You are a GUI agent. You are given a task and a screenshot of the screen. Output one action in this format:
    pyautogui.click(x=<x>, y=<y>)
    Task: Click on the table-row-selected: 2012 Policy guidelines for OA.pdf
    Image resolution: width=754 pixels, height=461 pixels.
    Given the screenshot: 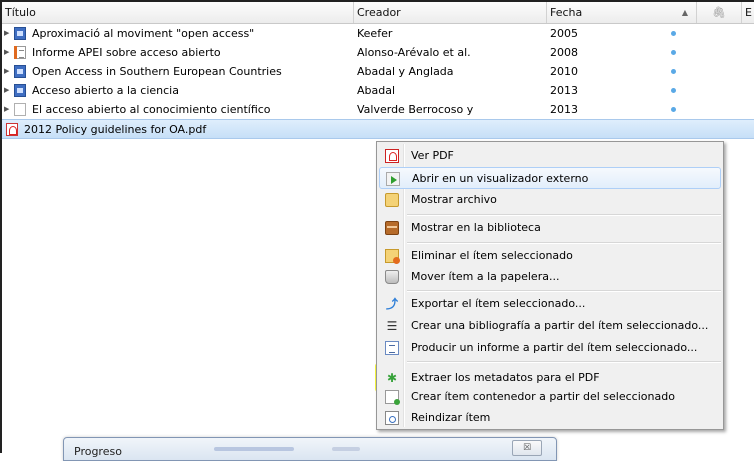 What is the action you would take?
    pyautogui.click(x=378, y=129)
    